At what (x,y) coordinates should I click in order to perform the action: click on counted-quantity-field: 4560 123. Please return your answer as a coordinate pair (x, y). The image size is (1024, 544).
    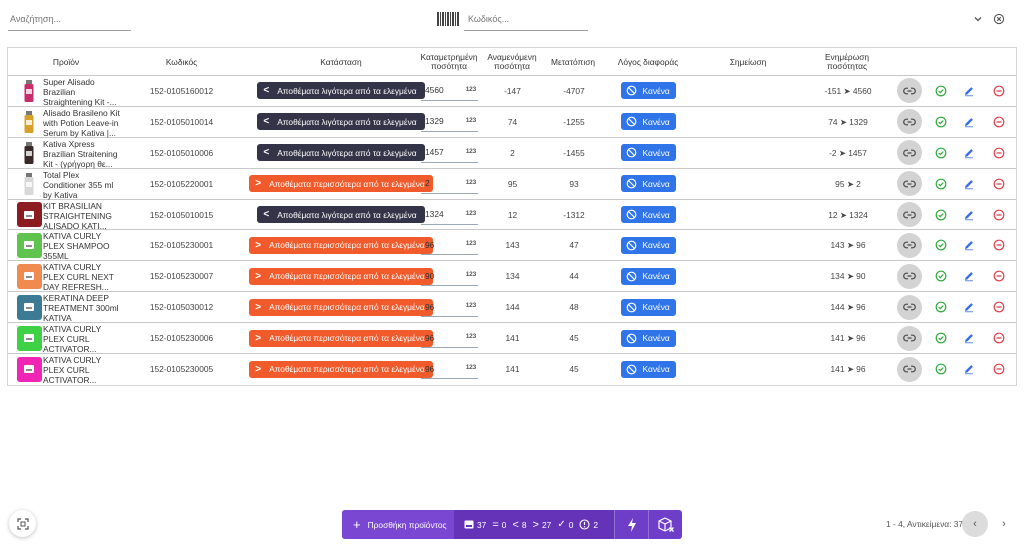
    Looking at the image, I should click on (449, 91).